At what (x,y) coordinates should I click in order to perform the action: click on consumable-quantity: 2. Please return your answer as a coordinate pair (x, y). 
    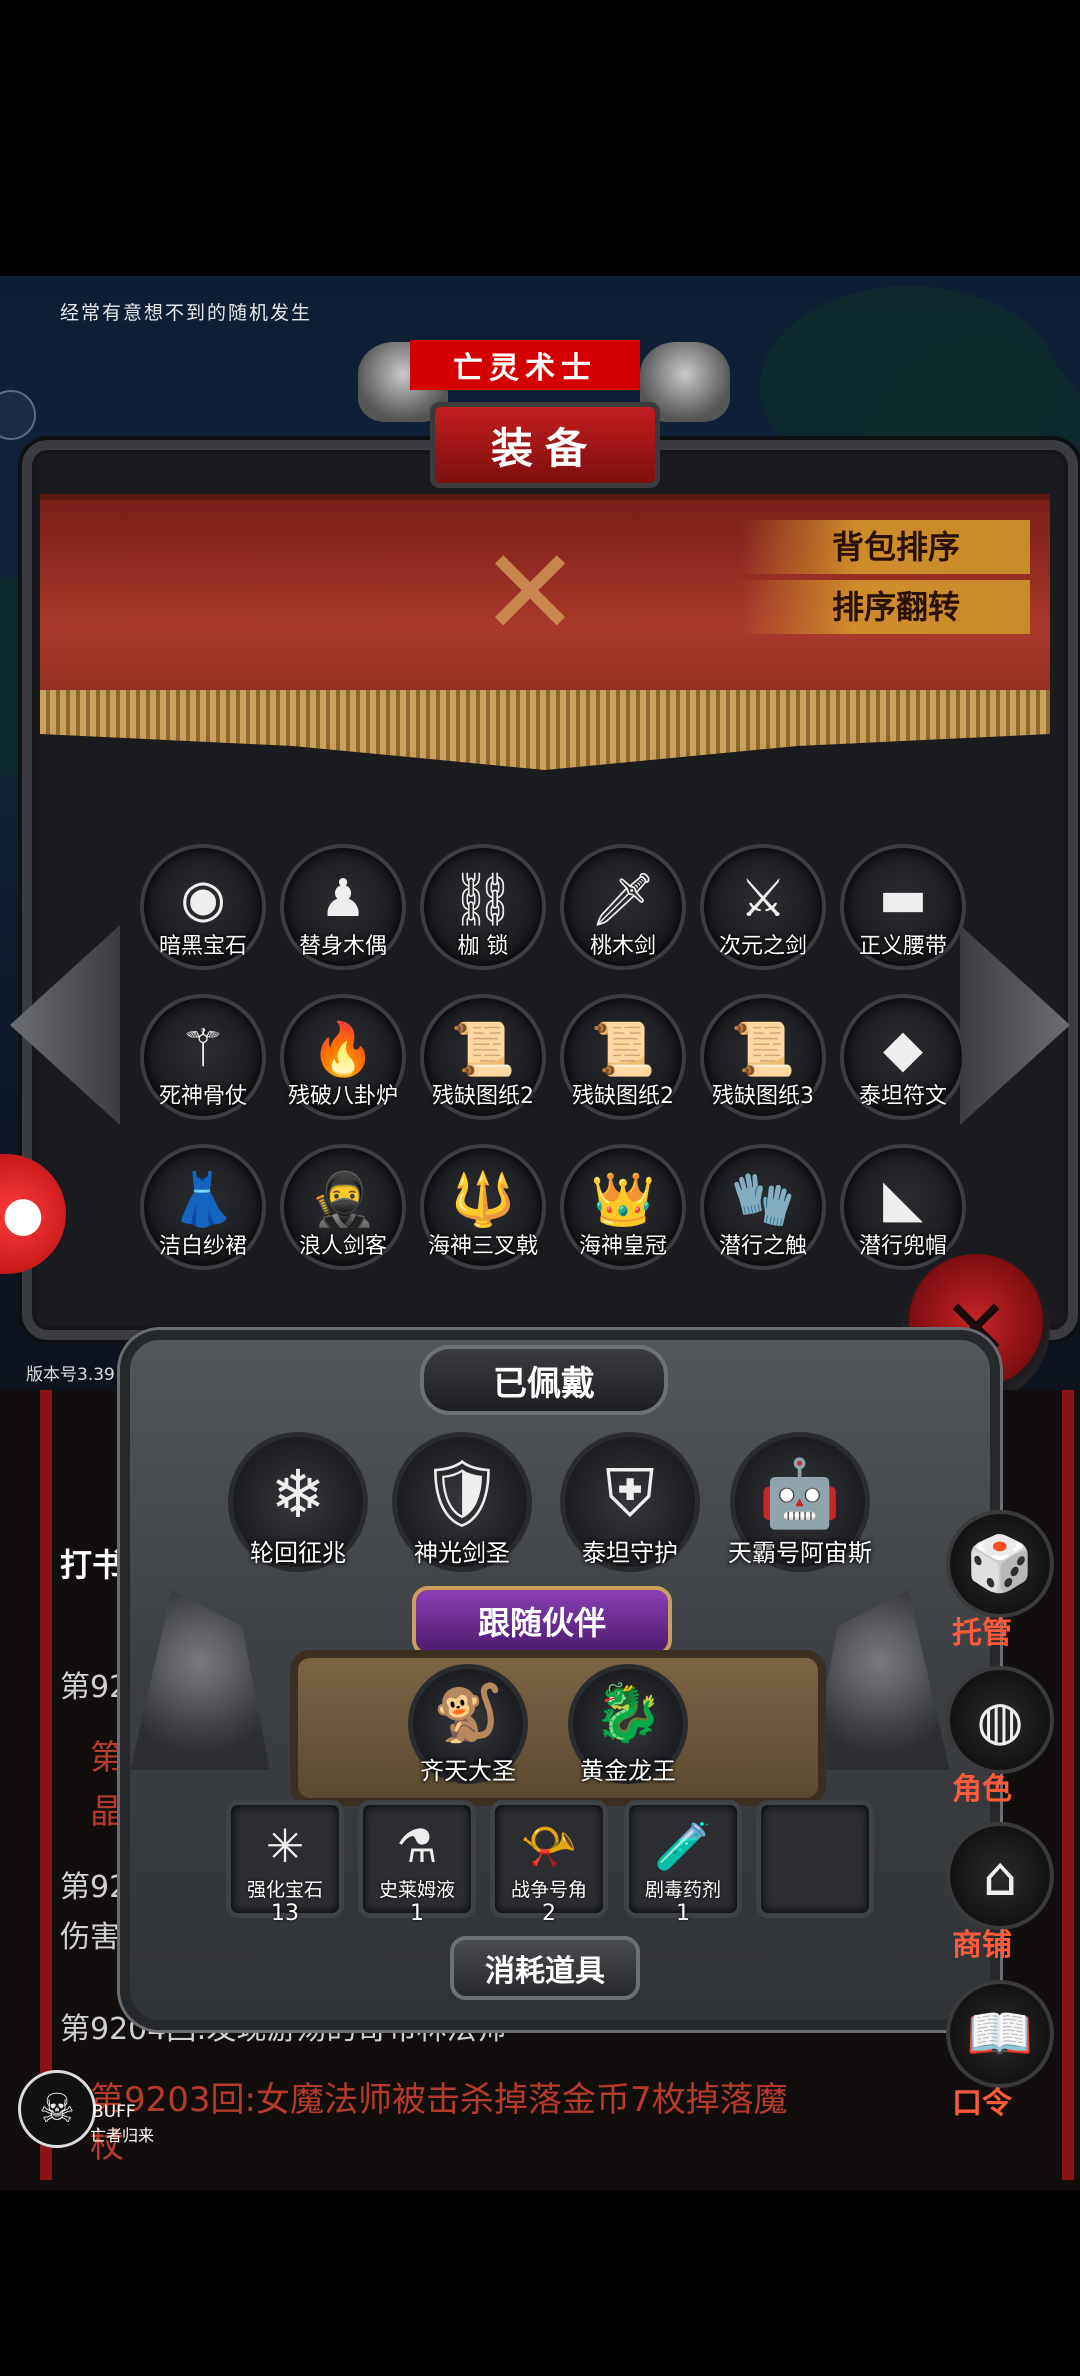
    Looking at the image, I should click on (549, 1913).